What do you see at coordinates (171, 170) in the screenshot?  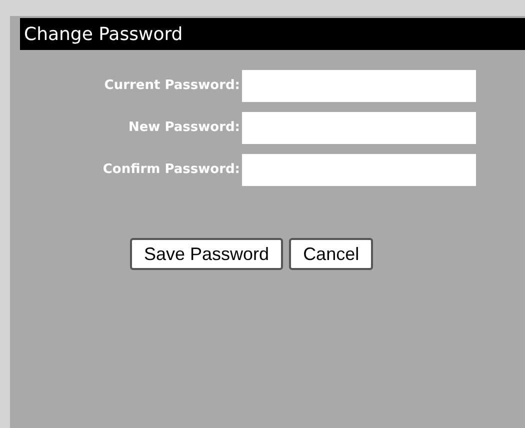 I see `field-label: Confirm Password:` at bounding box center [171, 170].